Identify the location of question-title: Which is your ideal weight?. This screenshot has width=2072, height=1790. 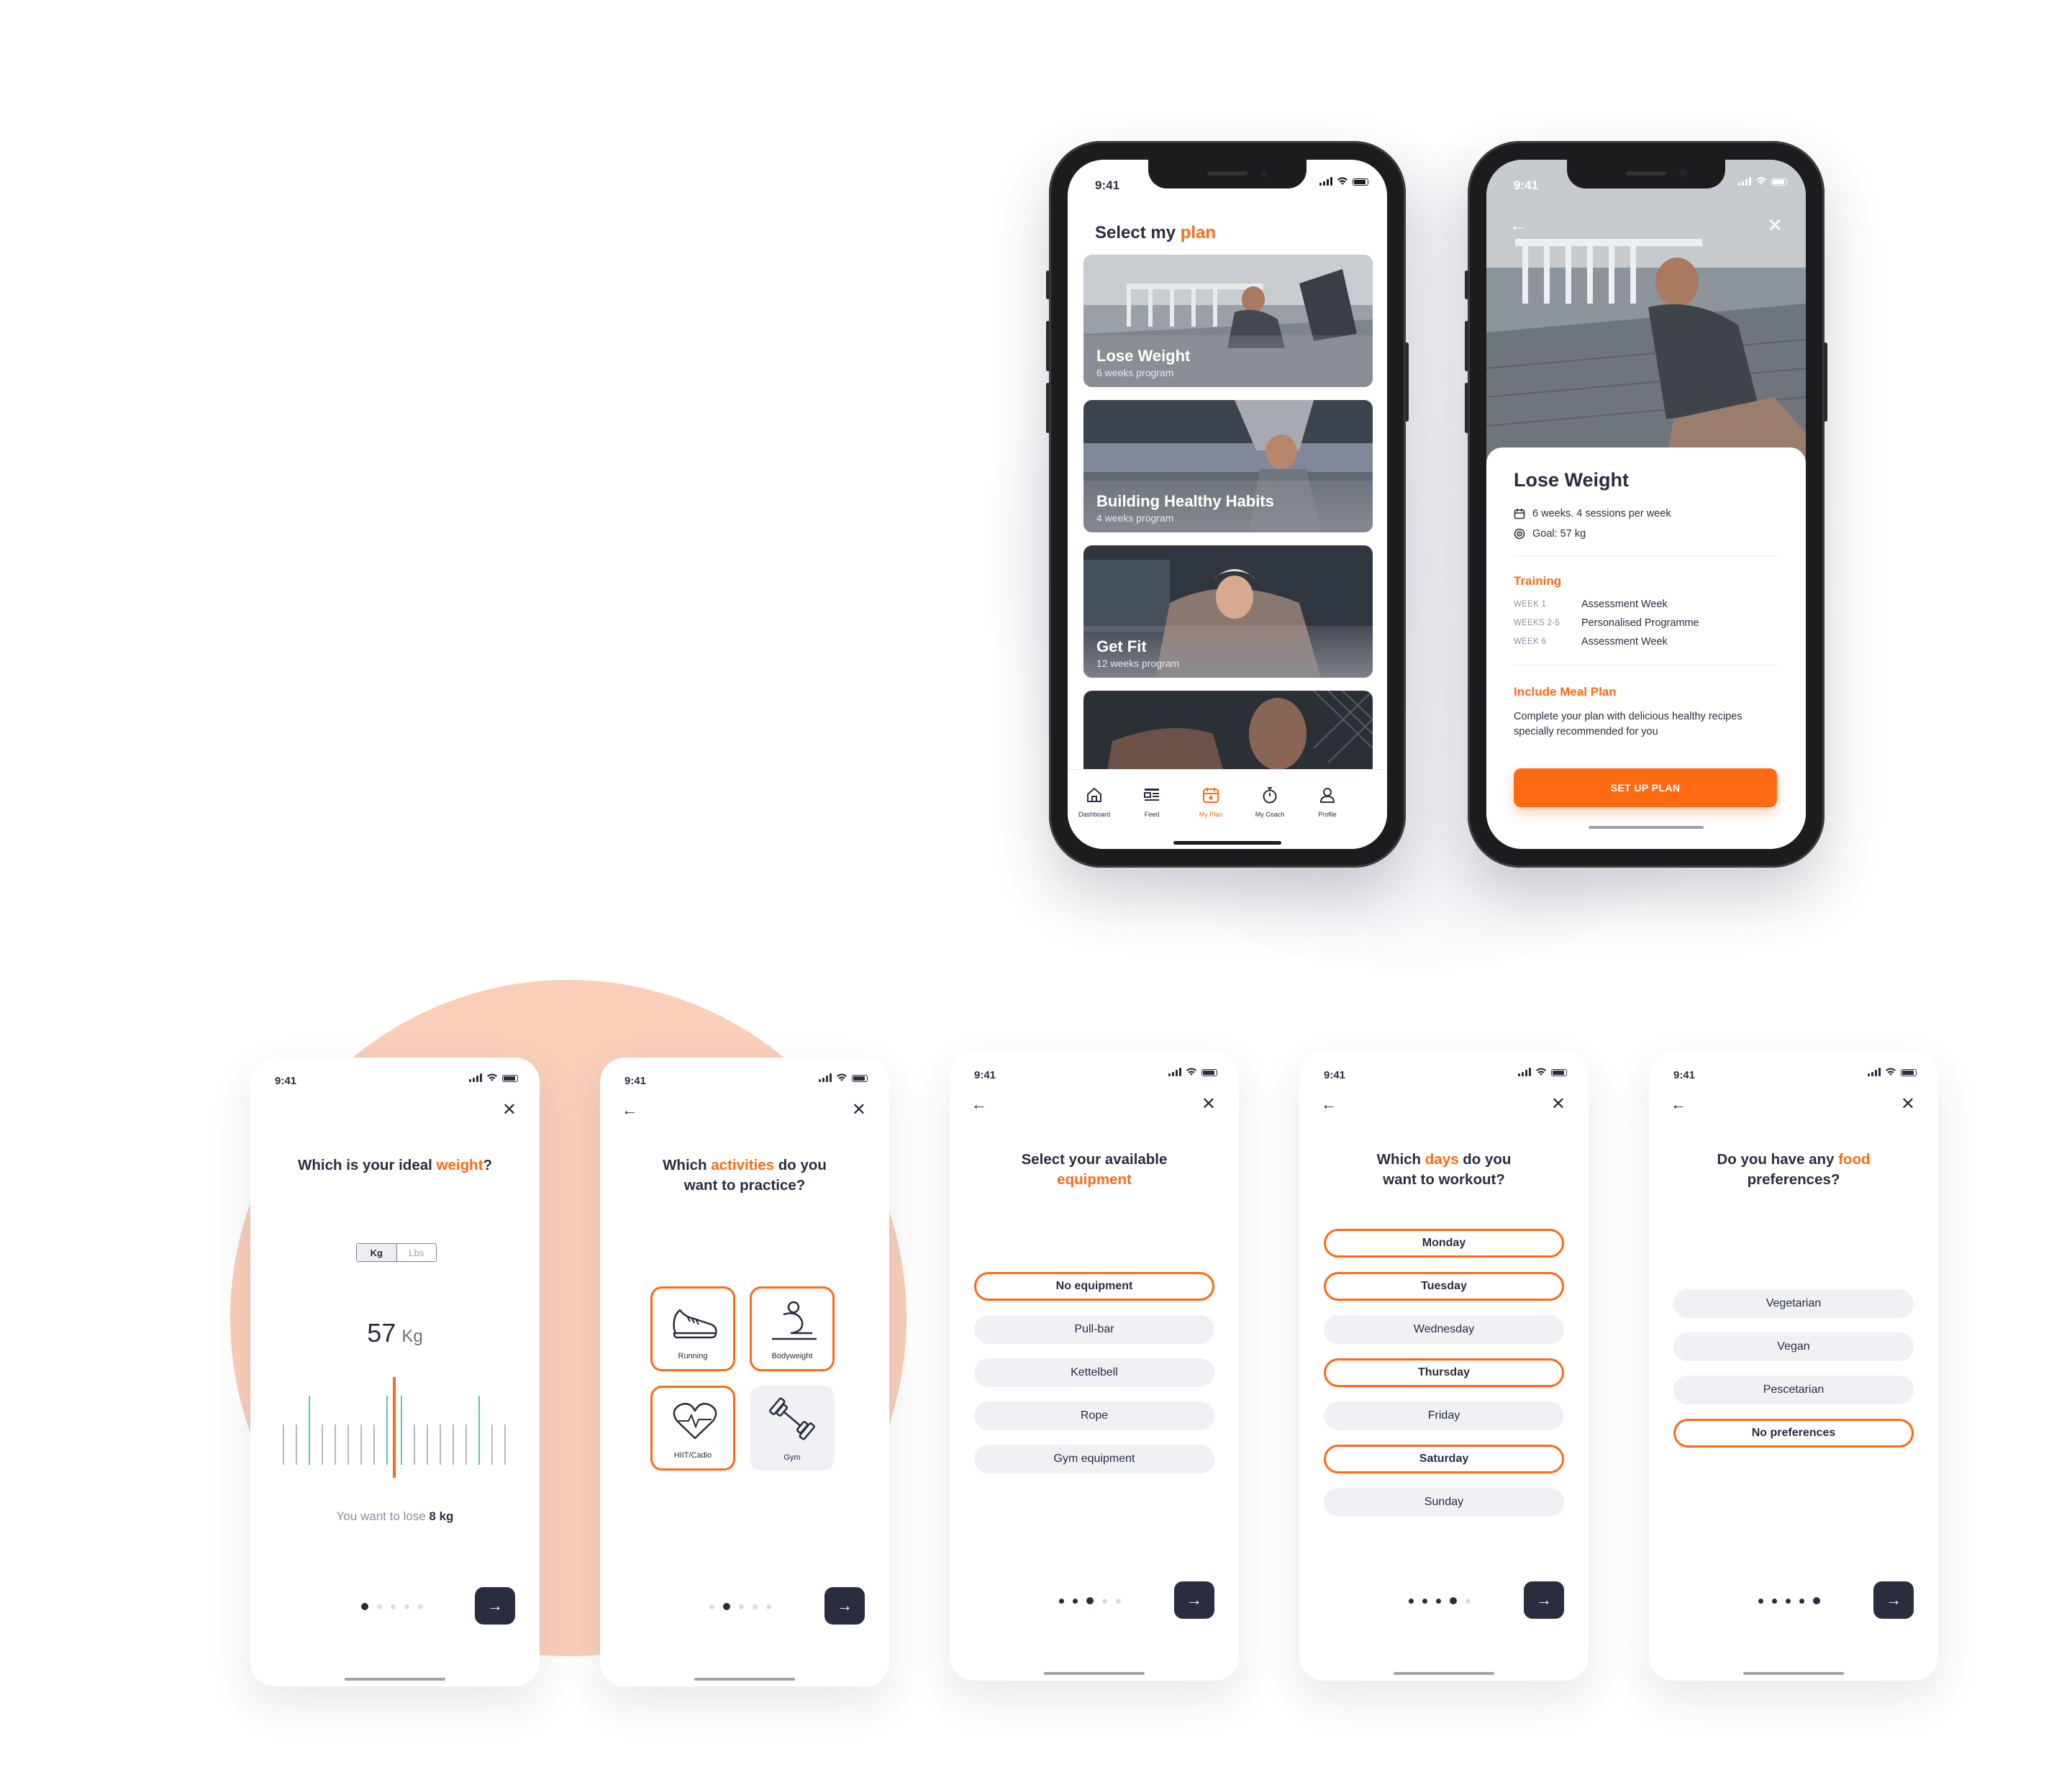
(395, 1165).